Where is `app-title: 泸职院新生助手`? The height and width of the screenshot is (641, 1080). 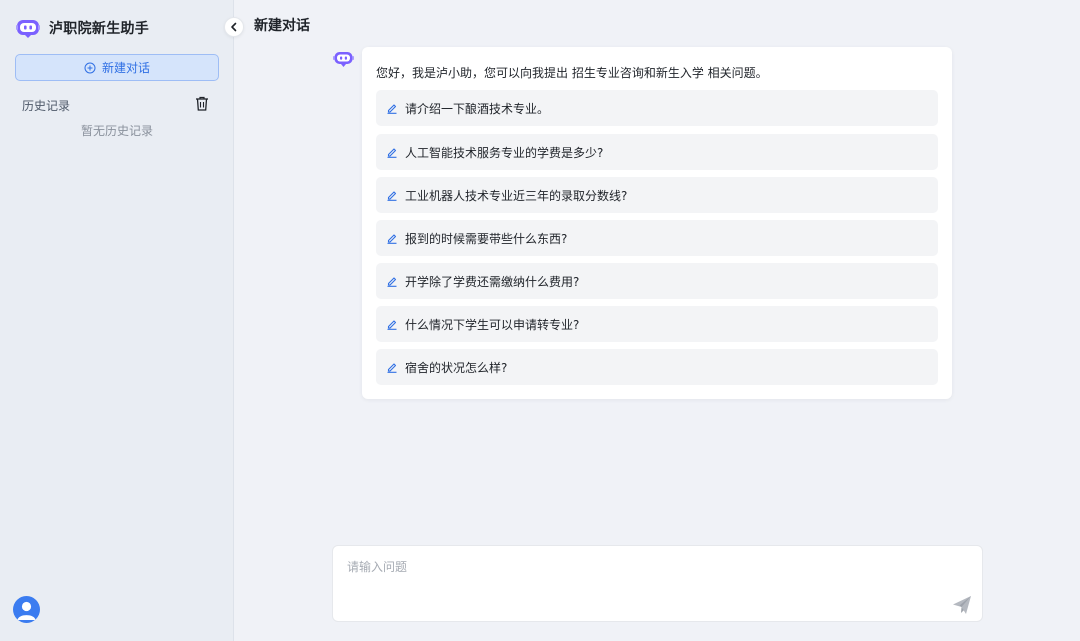
app-title: 泸职院新生助手 is located at coordinates (99, 29).